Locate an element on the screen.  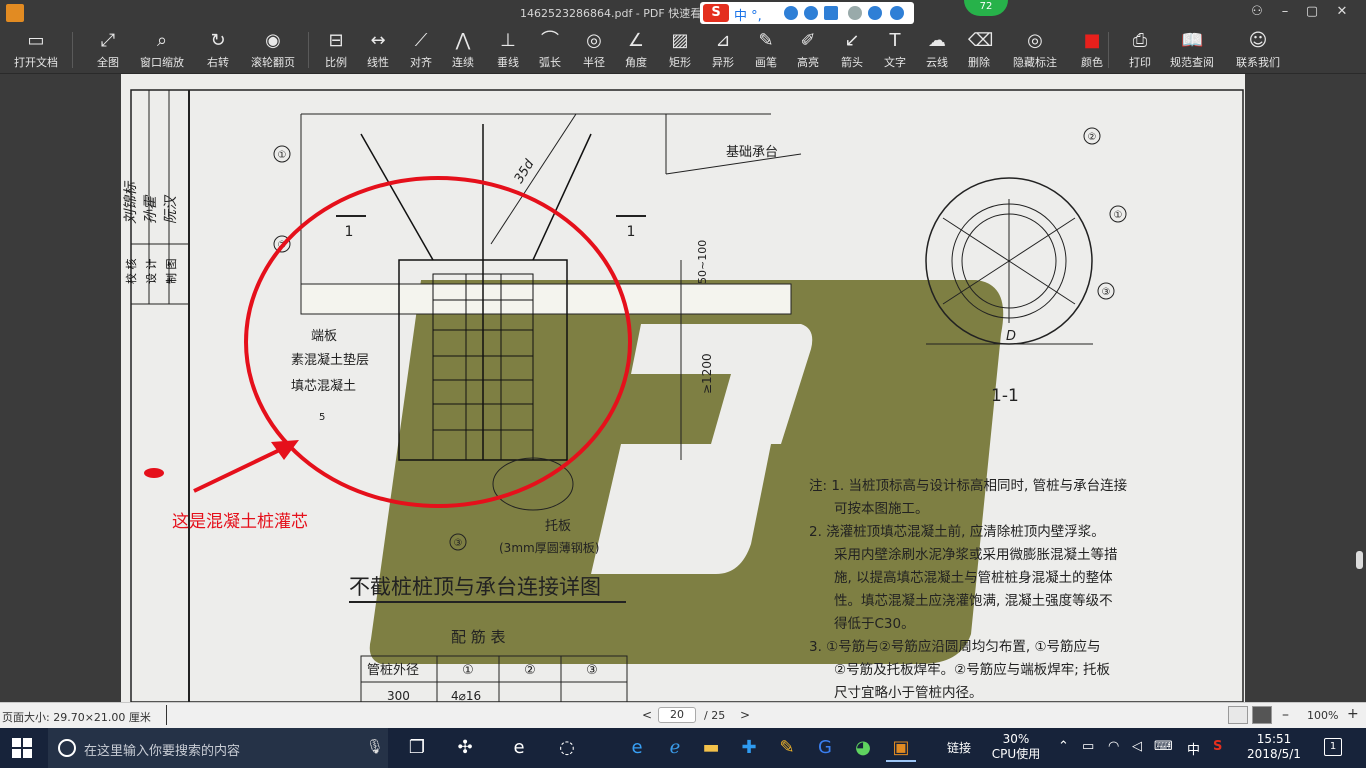
cpu-label: CPU使用 is located at coordinates (1016, 754).